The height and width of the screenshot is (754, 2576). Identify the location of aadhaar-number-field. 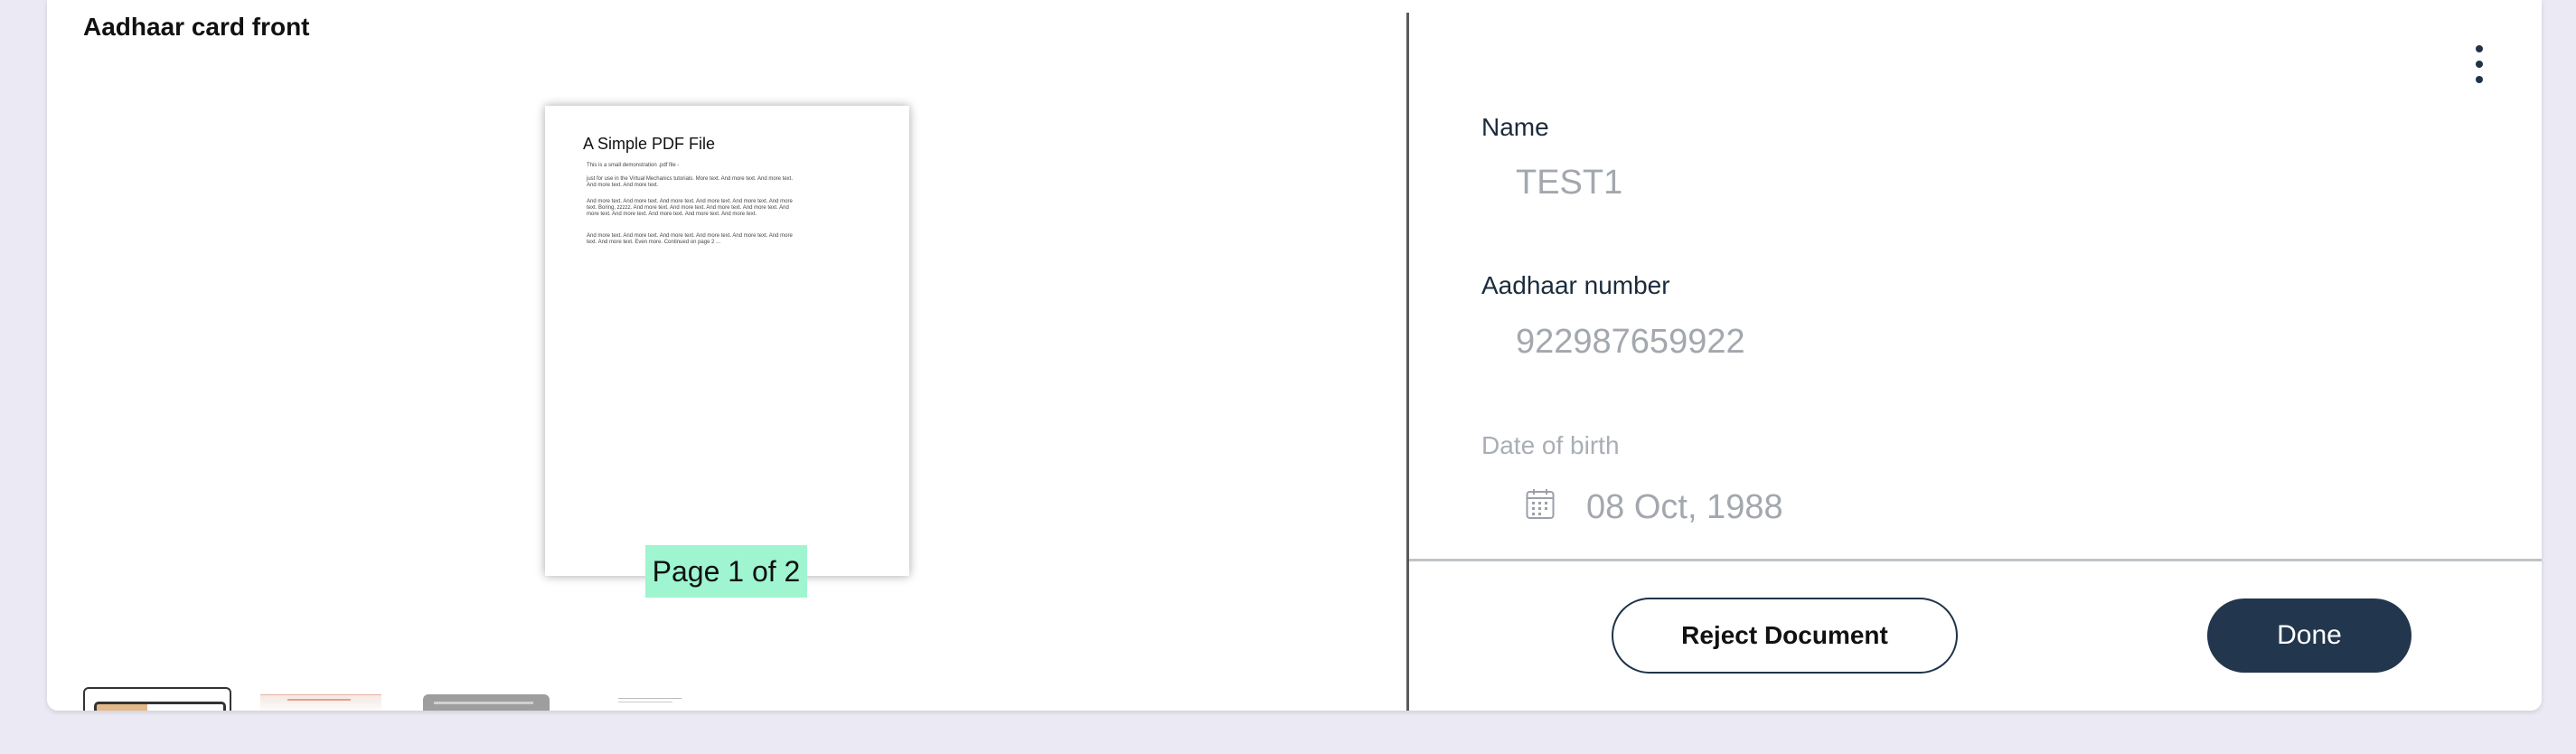
(1923, 342).